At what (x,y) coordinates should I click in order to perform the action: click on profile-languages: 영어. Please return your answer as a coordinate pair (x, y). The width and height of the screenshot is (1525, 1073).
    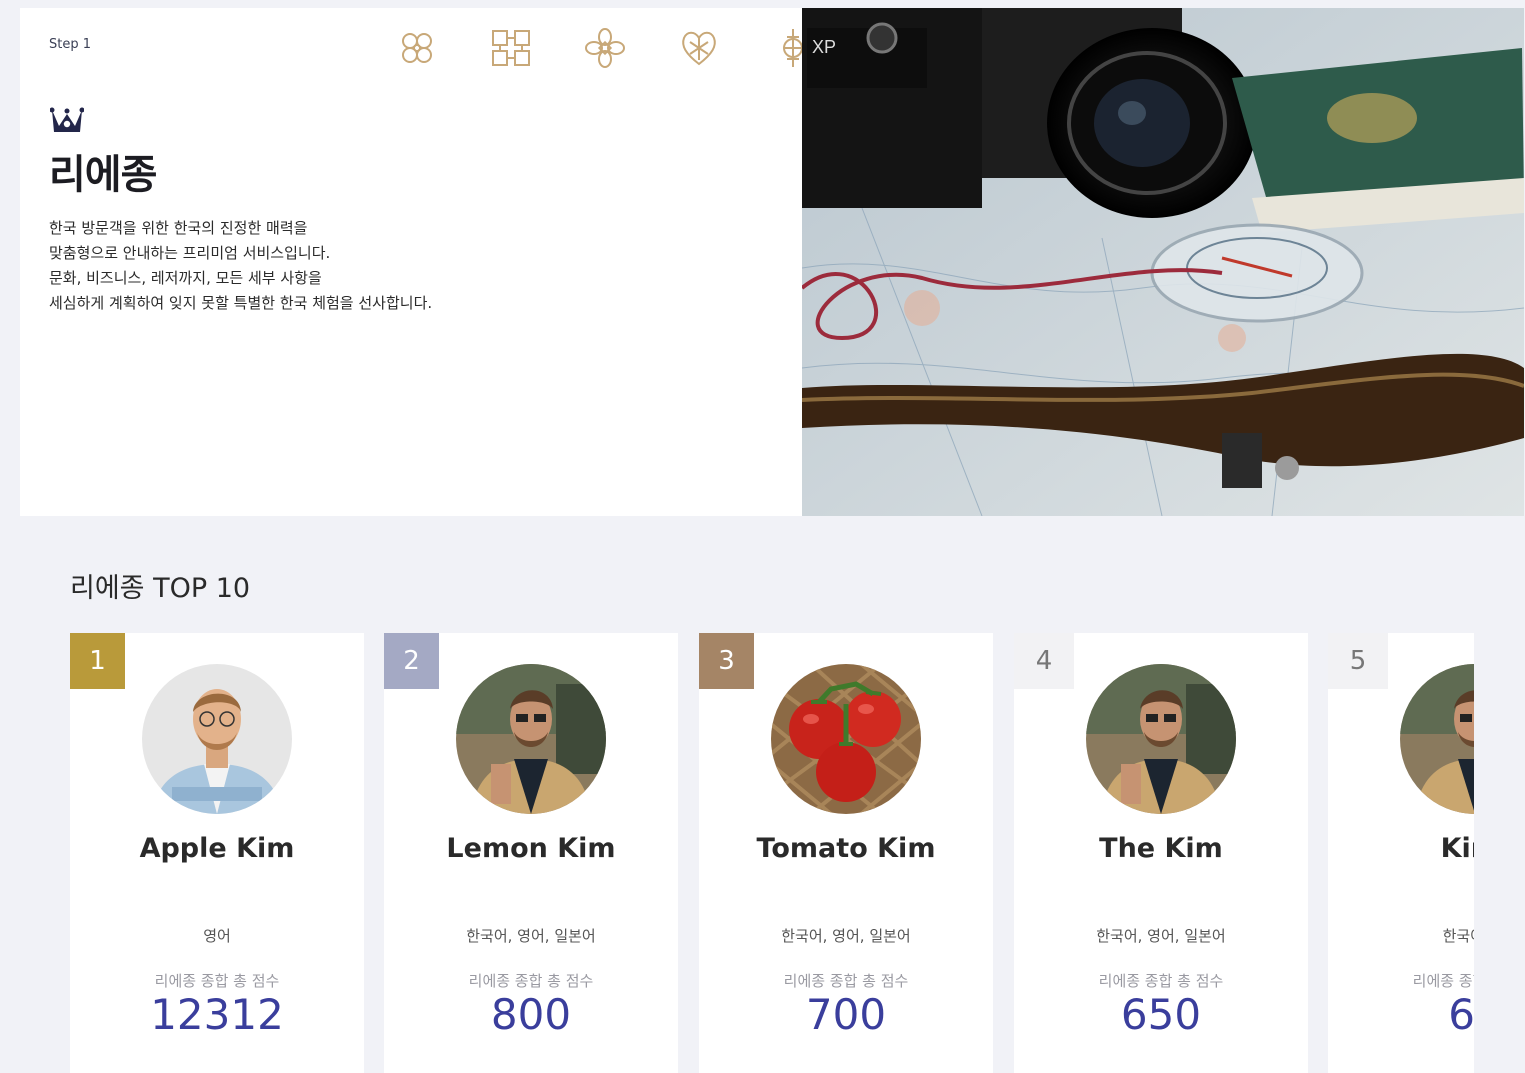
    Looking at the image, I should click on (217, 936).